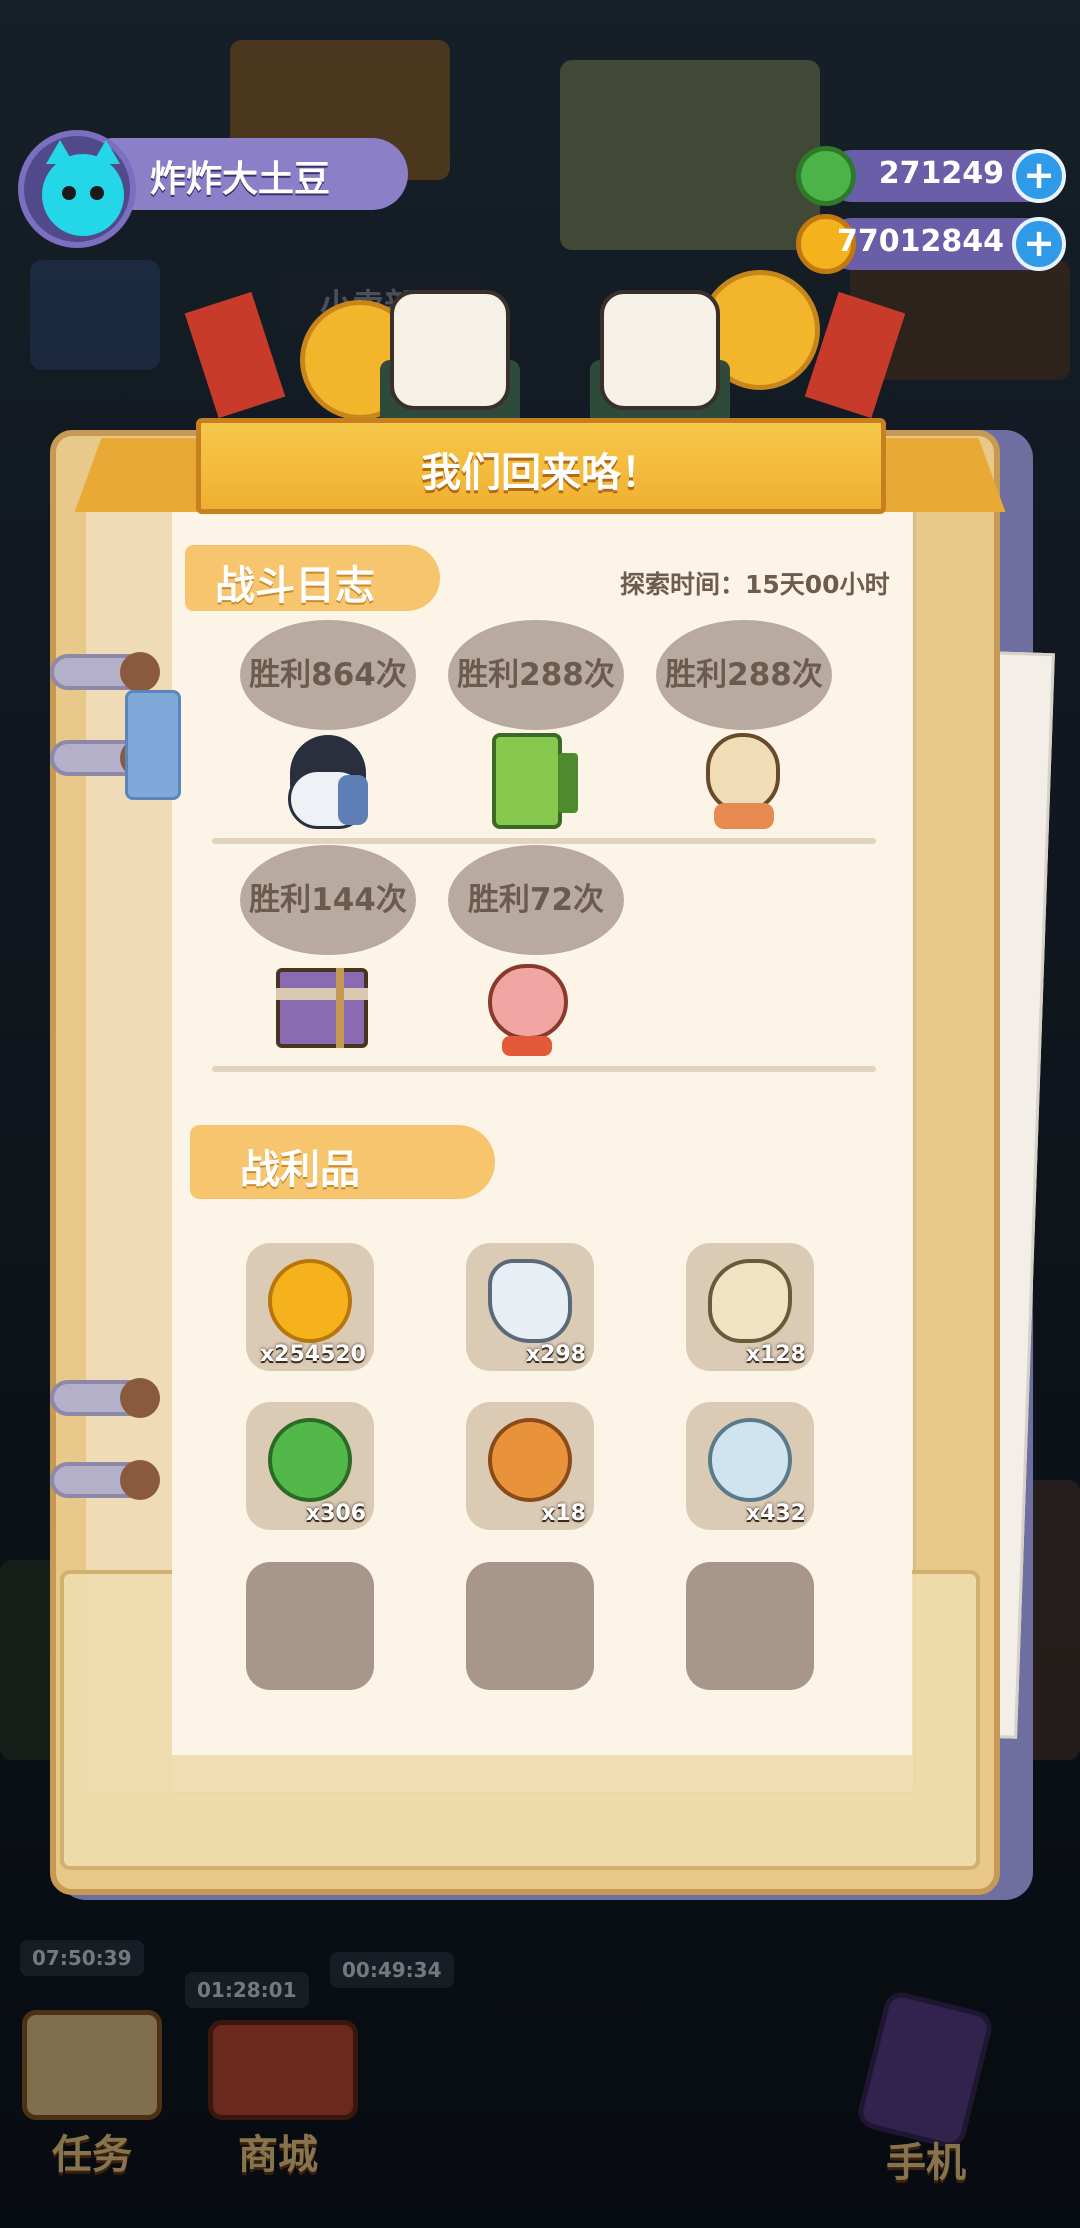  What do you see at coordinates (153, 745) in the screenshot?
I see `paper-clip-icon` at bounding box center [153, 745].